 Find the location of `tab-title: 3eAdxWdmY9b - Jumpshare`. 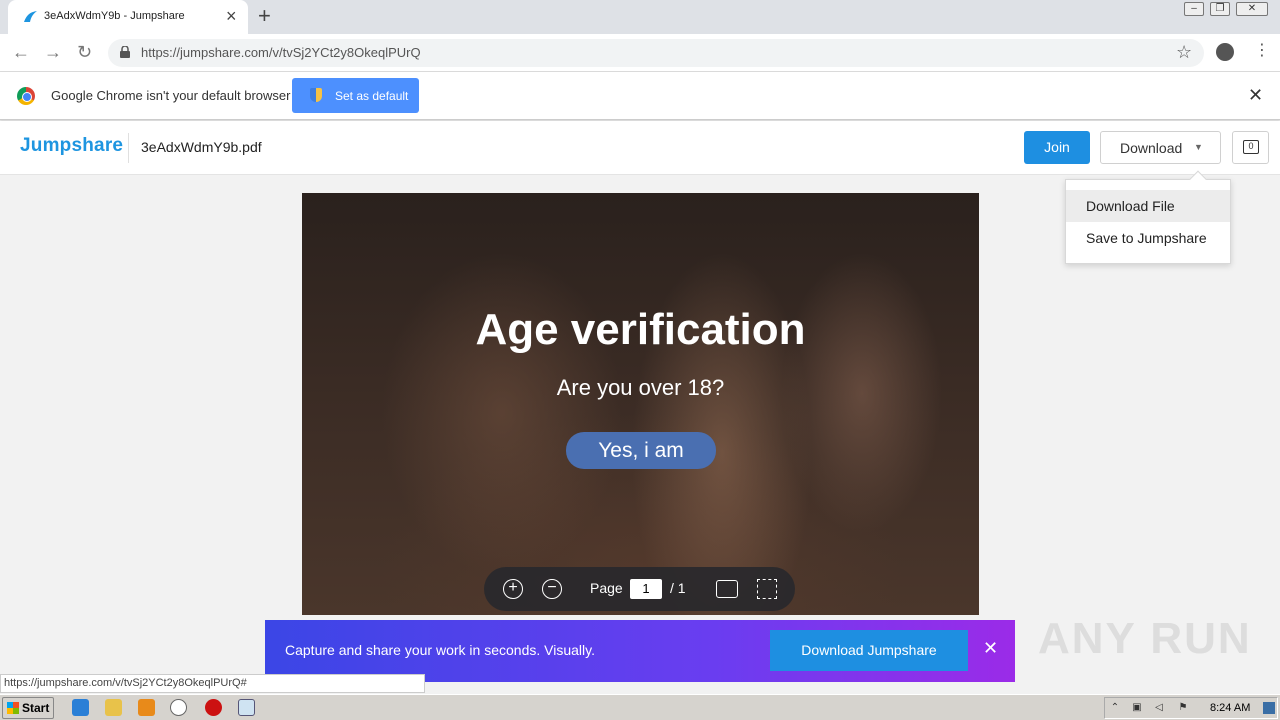

tab-title: 3eAdxWdmY9b - Jumpshare is located at coordinates (114, 16).